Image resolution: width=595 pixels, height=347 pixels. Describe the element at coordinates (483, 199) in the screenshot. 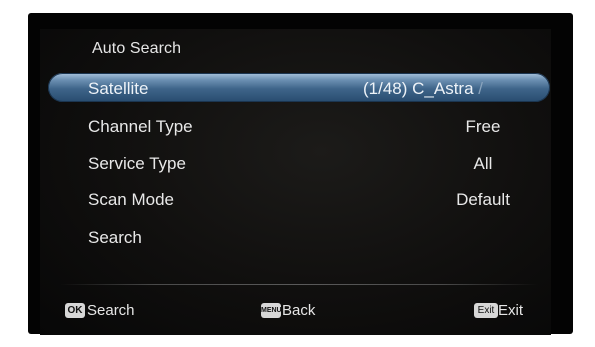

I see `row-value: Default` at that location.